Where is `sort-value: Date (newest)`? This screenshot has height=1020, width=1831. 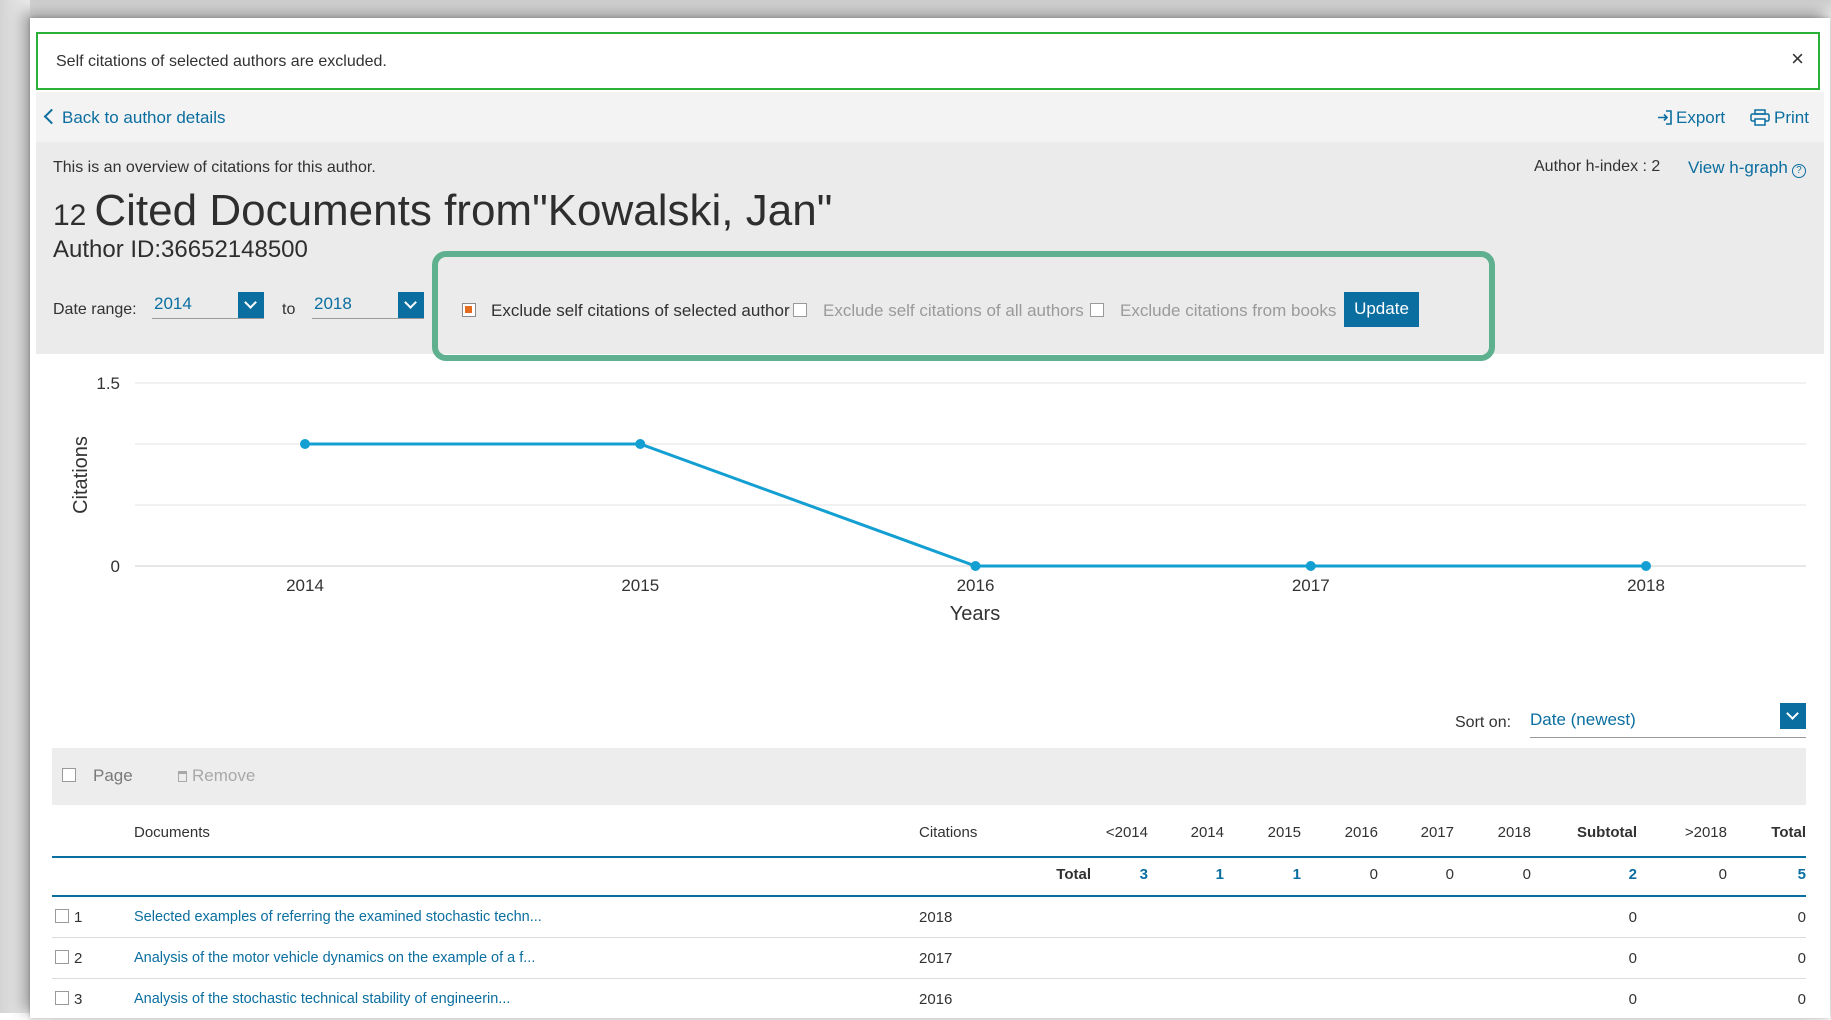 sort-value: Date (newest) is located at coordinates (1583, 719).